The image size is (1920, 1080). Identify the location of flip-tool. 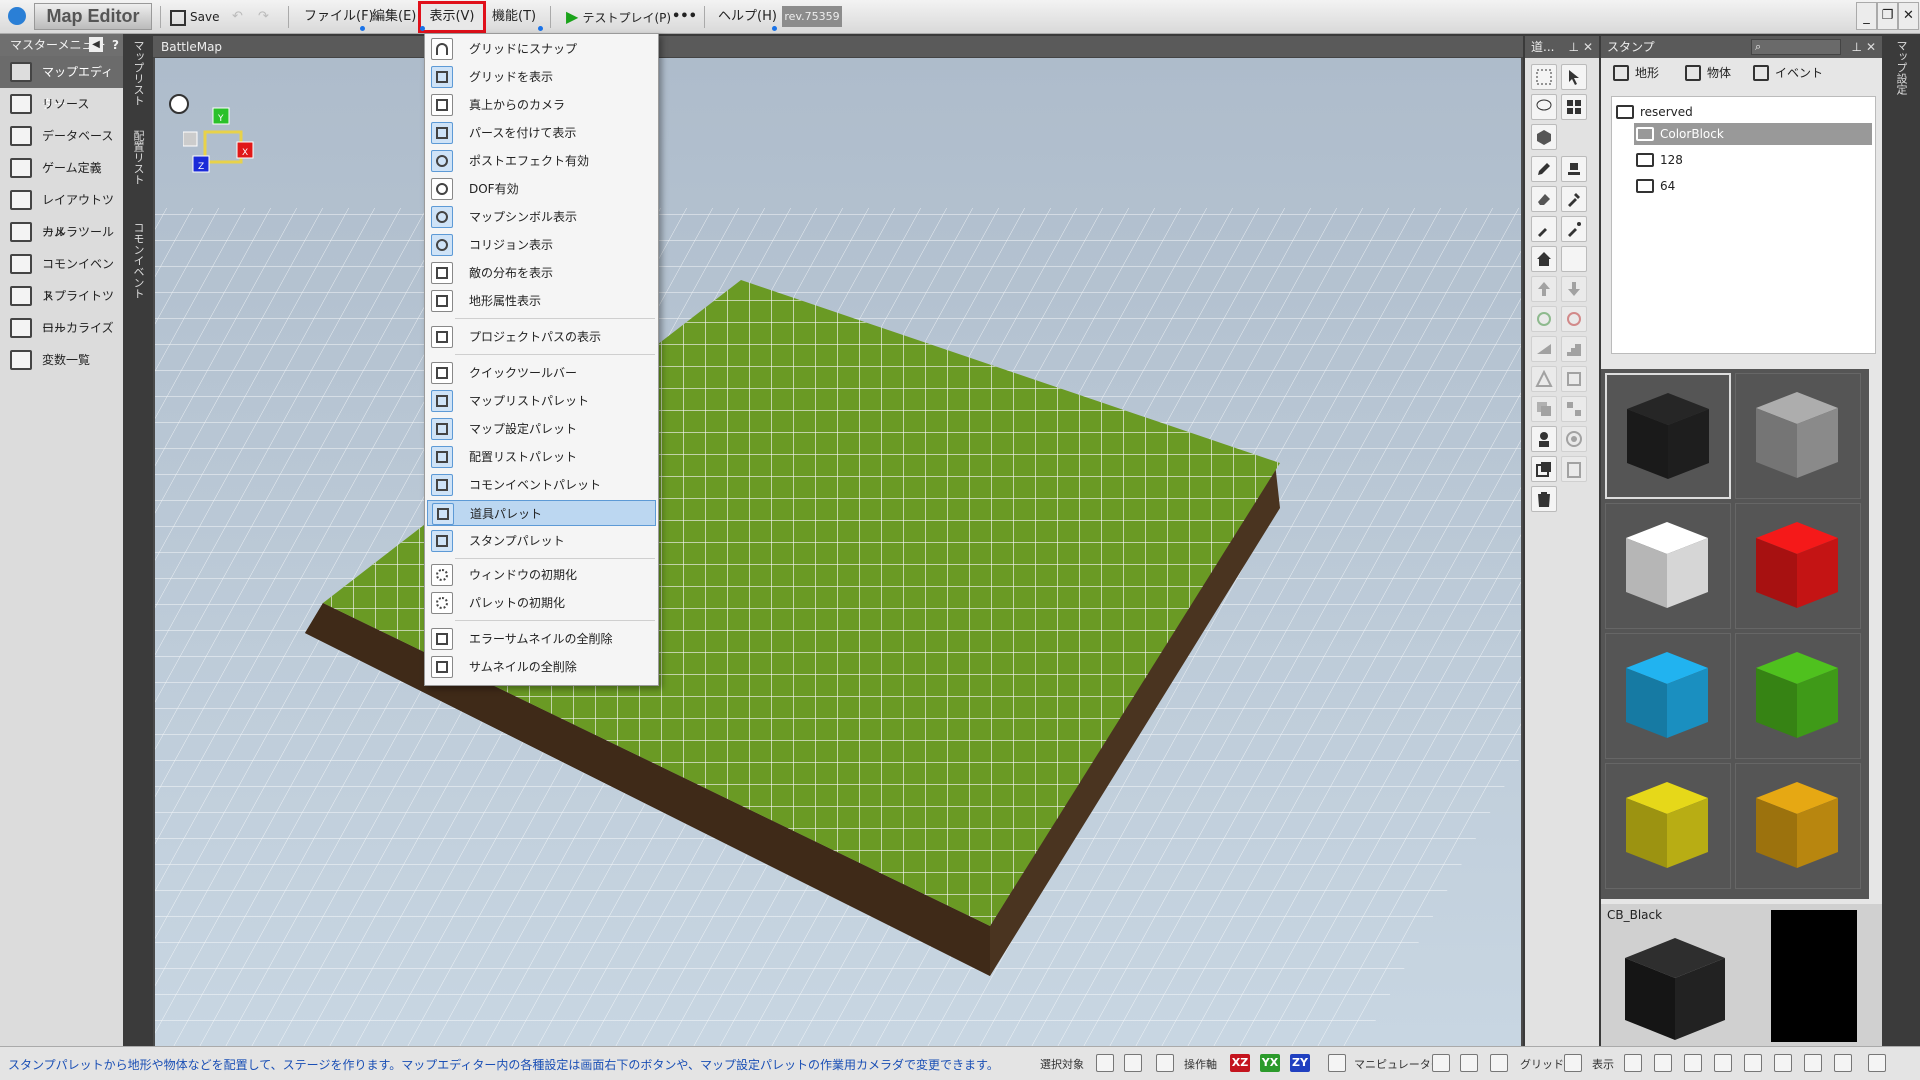
(1574, 319).